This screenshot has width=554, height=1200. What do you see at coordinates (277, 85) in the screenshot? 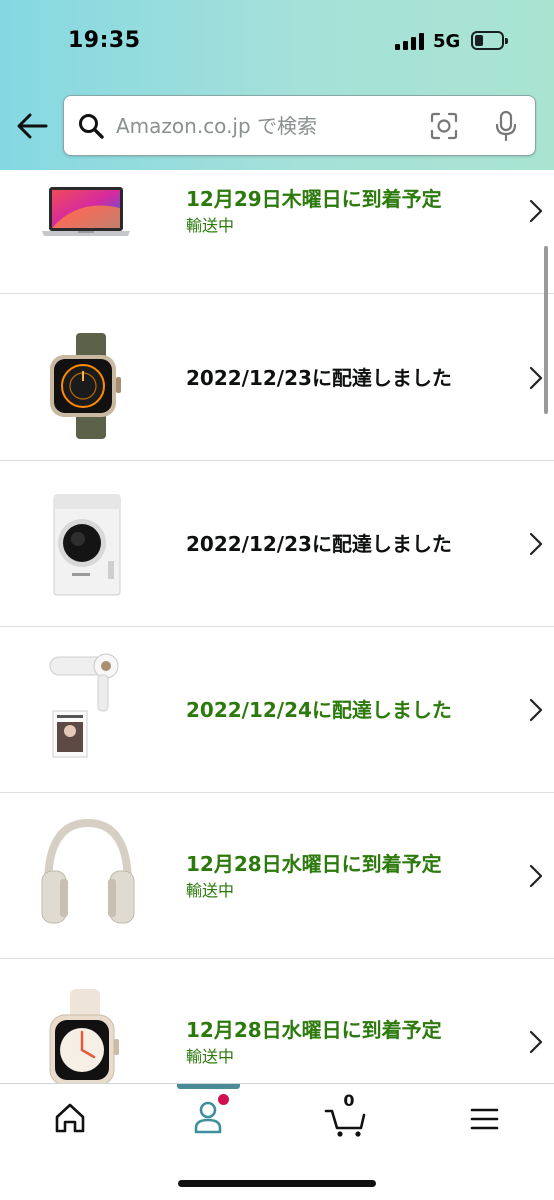
I see `app-header: 19:35 5G` at bounding box center [277, 85].